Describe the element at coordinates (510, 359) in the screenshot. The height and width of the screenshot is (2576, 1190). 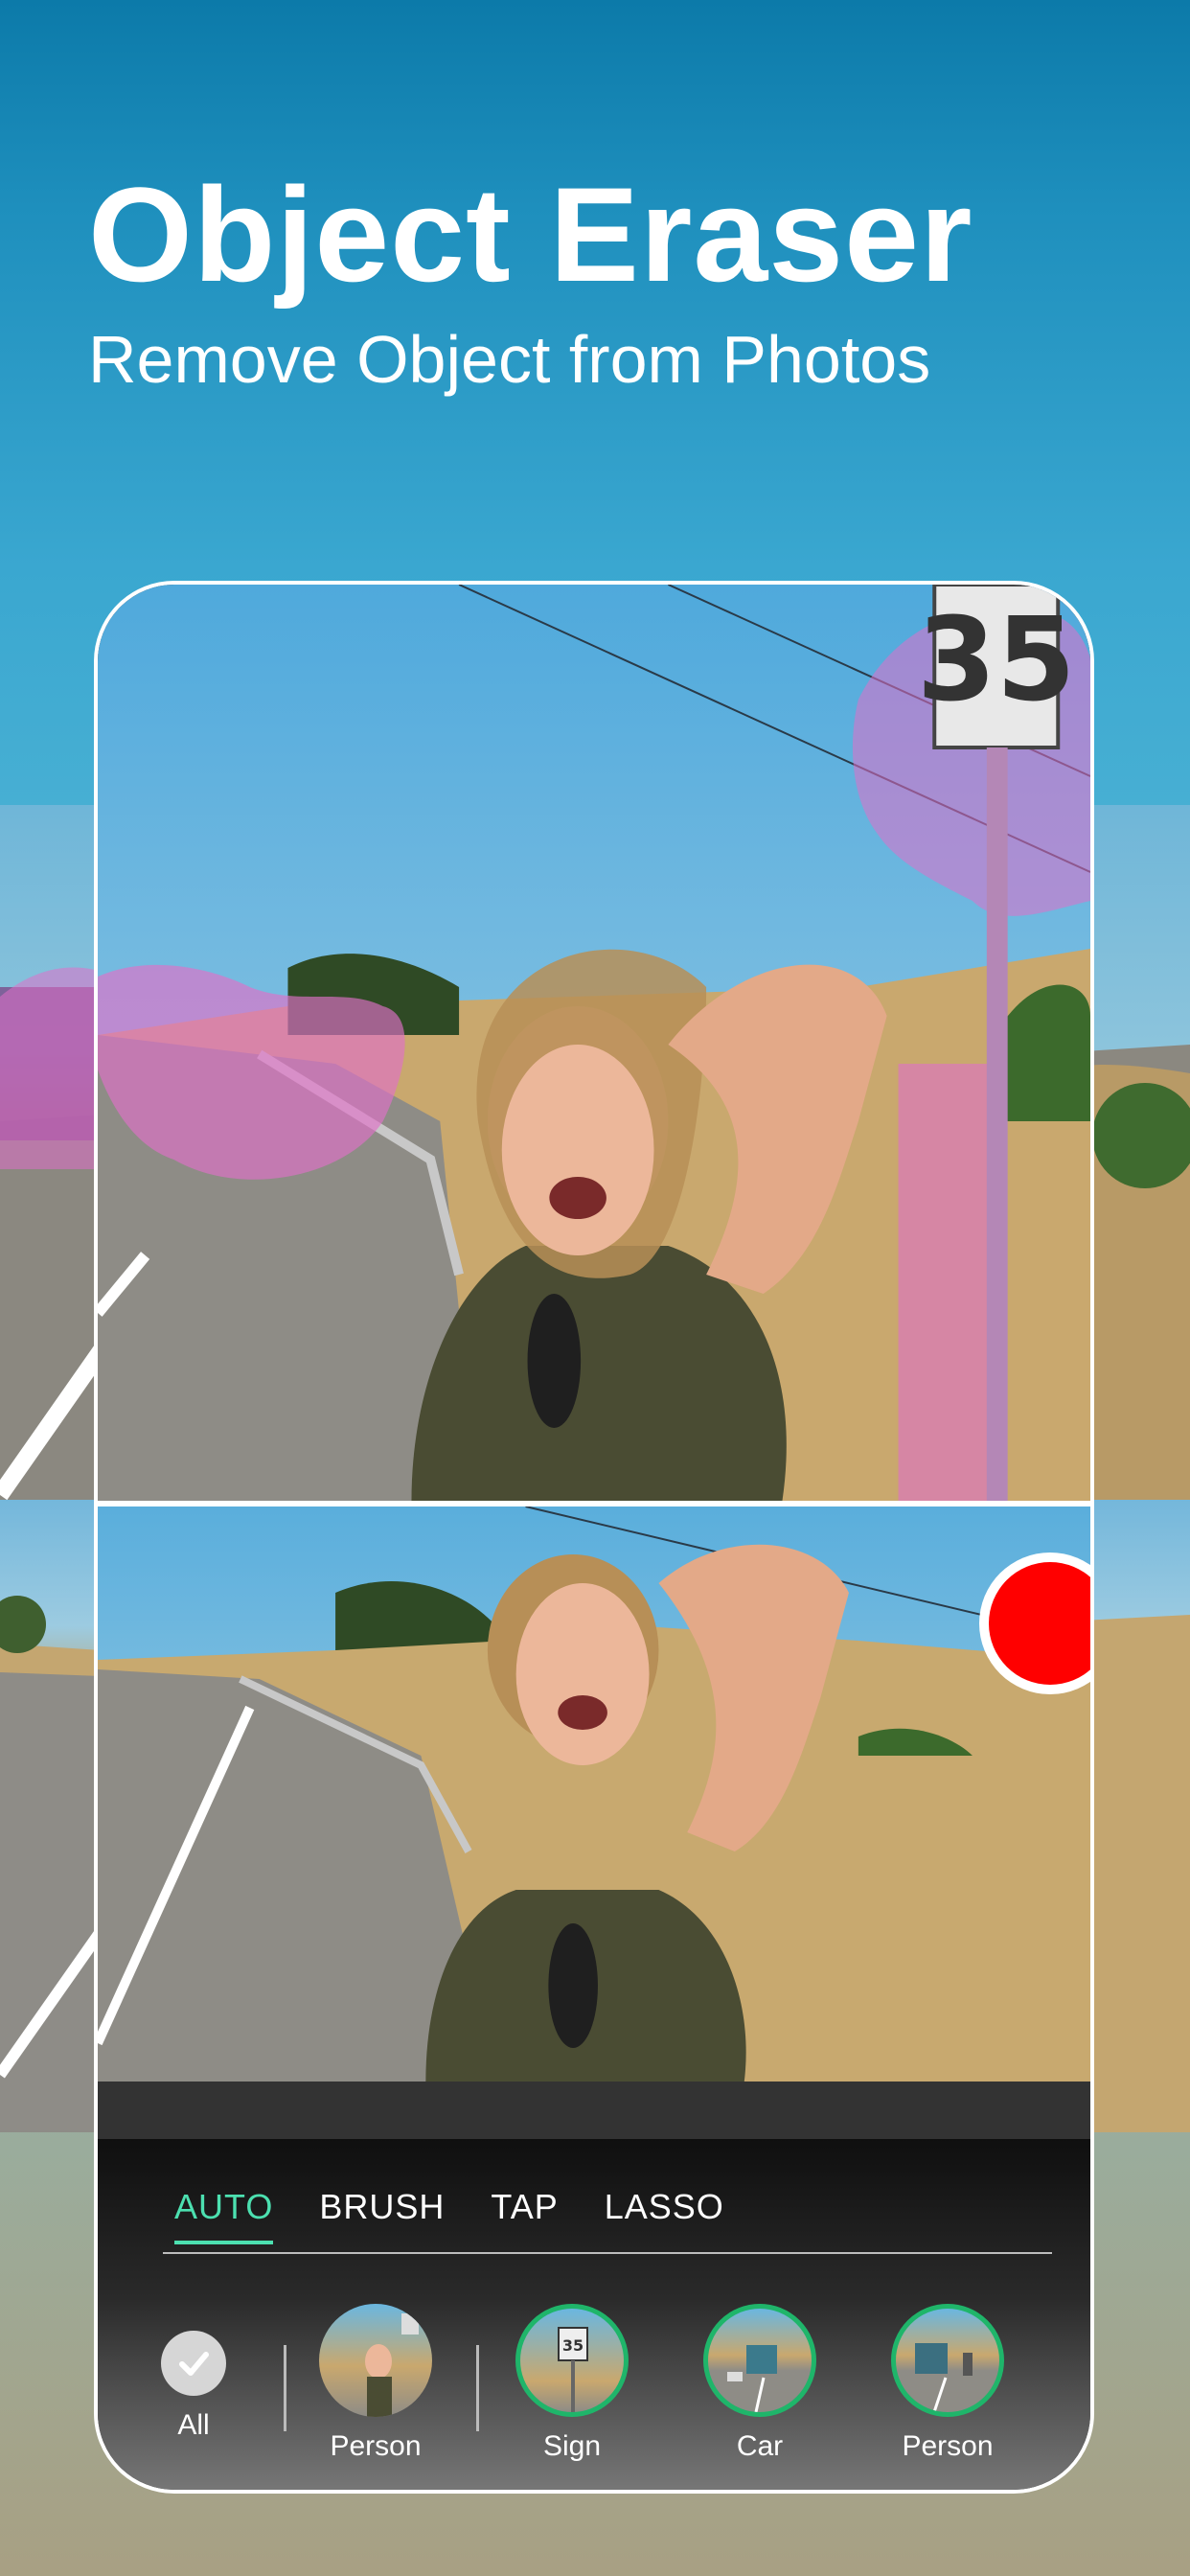
I see `page-subtitle: Remove Object from Photos` at that location.